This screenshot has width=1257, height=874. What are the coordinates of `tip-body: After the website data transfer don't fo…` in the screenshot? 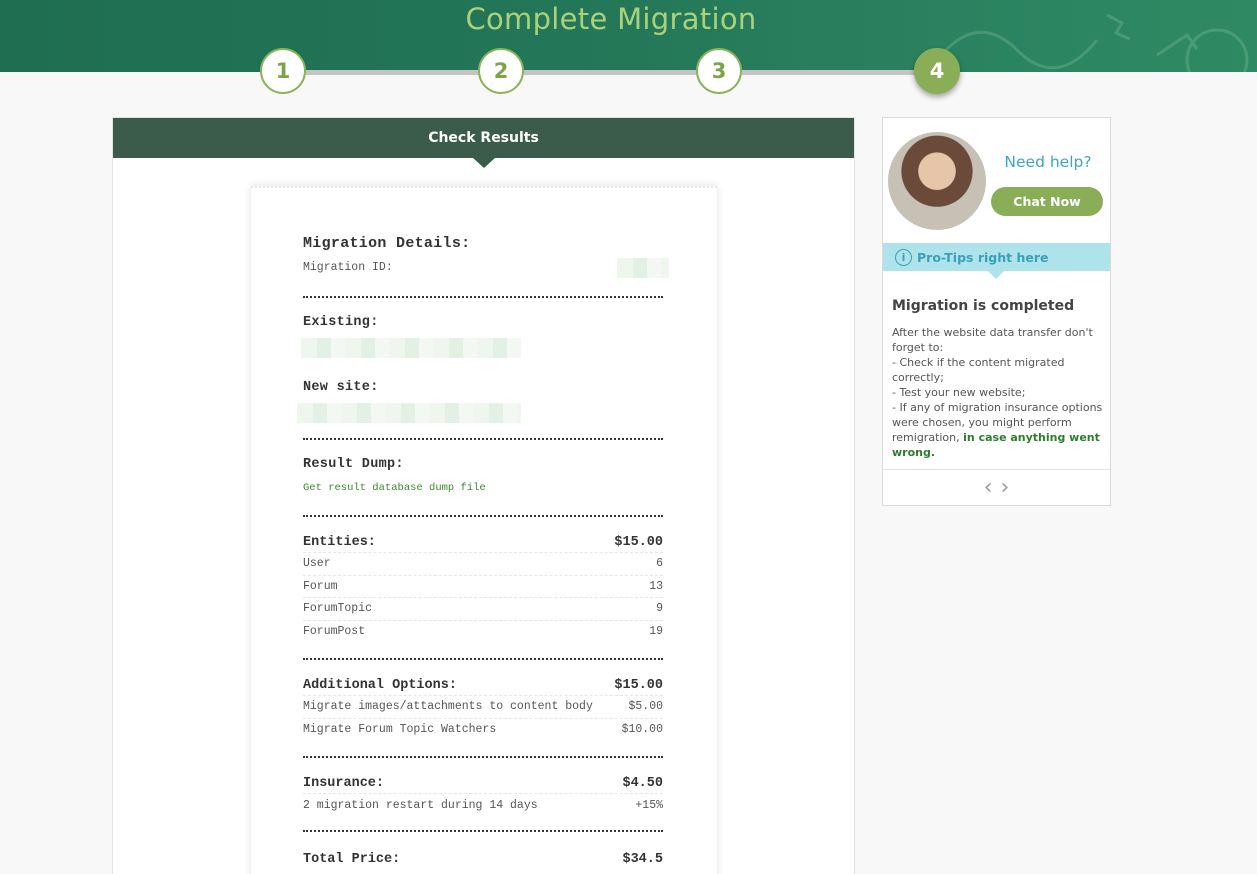 It's located at (997, 392).